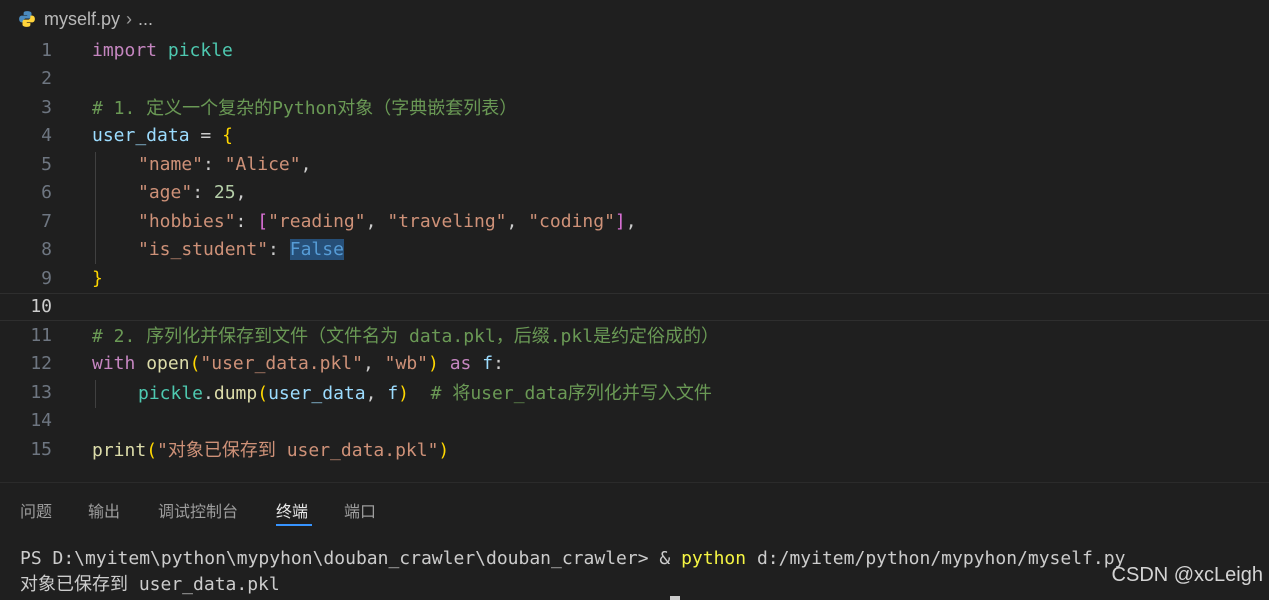 The height and width of the screenshot is (600, 1269). Describe the element at coordinates (714, 558) in the screenshot. I see `terminal-command: python` at that location.